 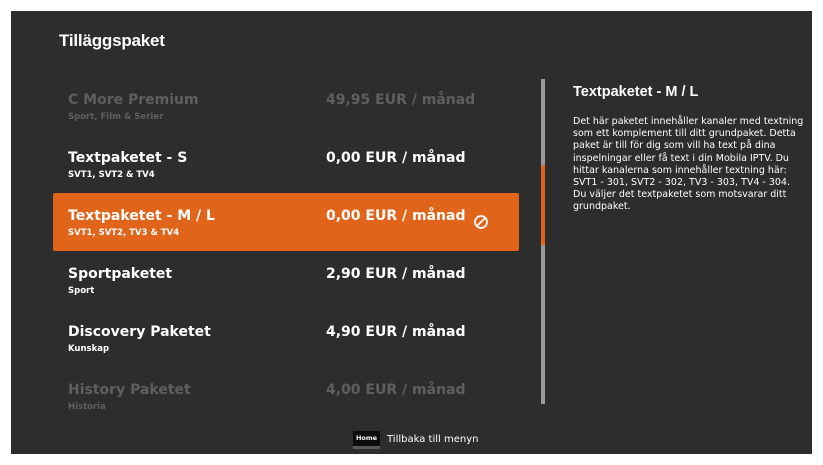 I want to click on blocked-icon, so click(x=481, y=222).